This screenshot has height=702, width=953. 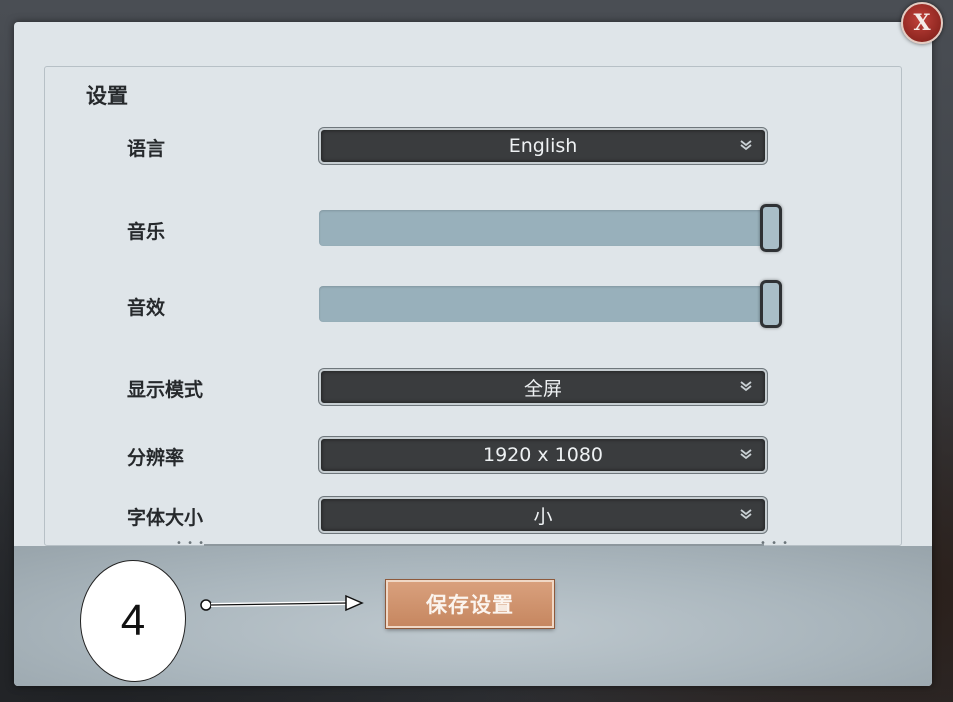 I want to click on language-dropdown: English, so click(x=543, y=146).